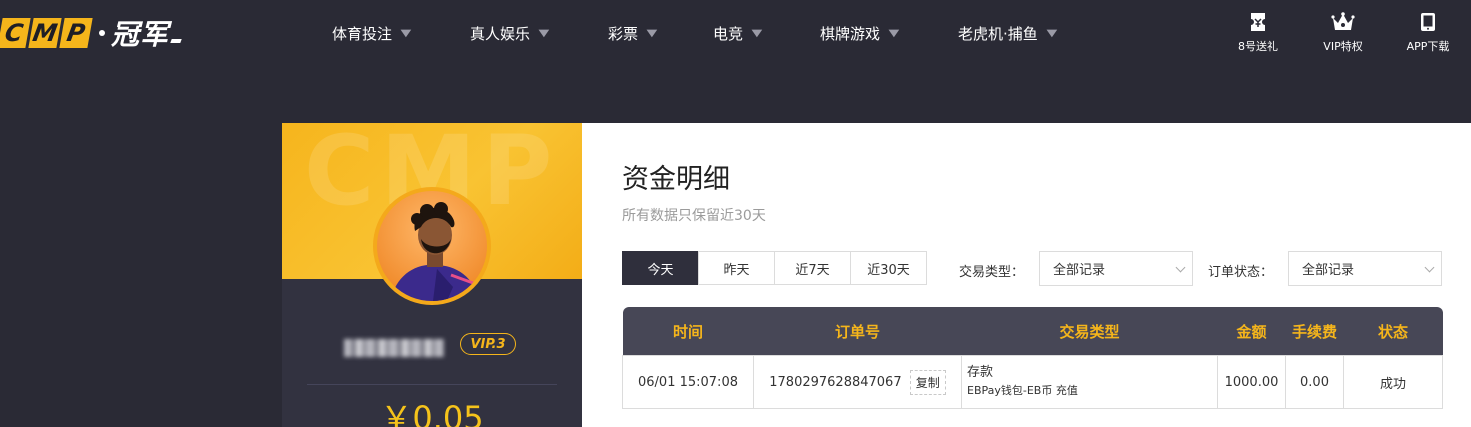 This screenshot has height=427, width=1471. What do you see at coordinates (888, 268) in the screenshot?
I see `tab-last-30-days: 近30天` at bounding box center [888, 268].